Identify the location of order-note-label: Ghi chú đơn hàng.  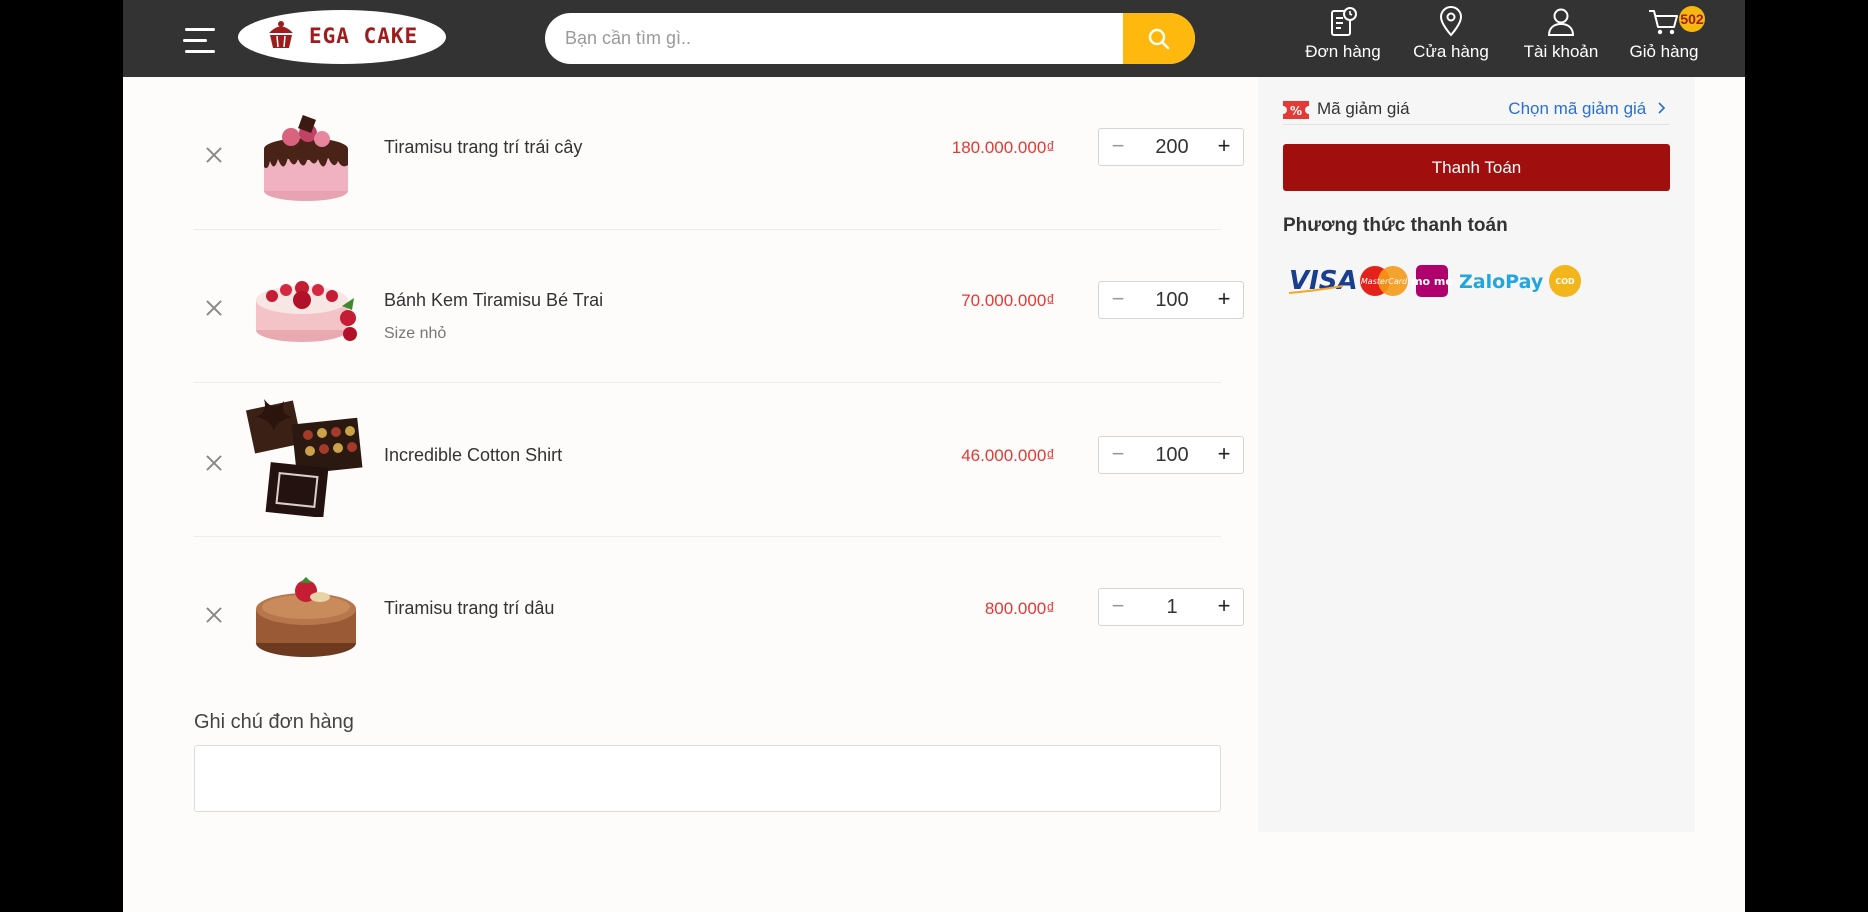
(274, 722).